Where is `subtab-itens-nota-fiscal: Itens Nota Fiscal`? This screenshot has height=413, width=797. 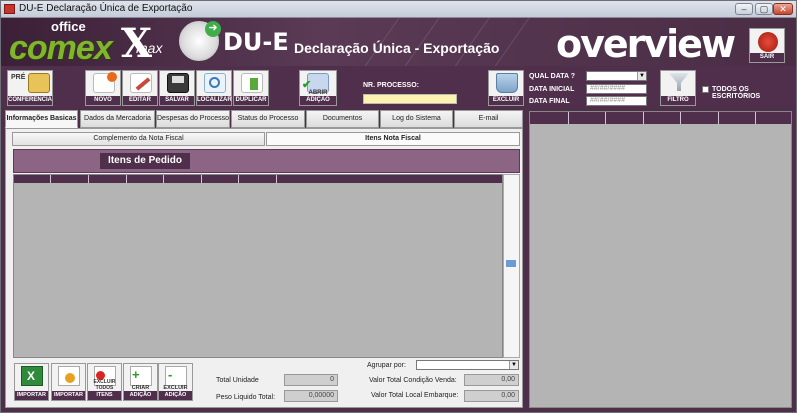 subtab-itens-nota-fiscal: Itens Nota Fiscal is located at coordinates (393, 139).